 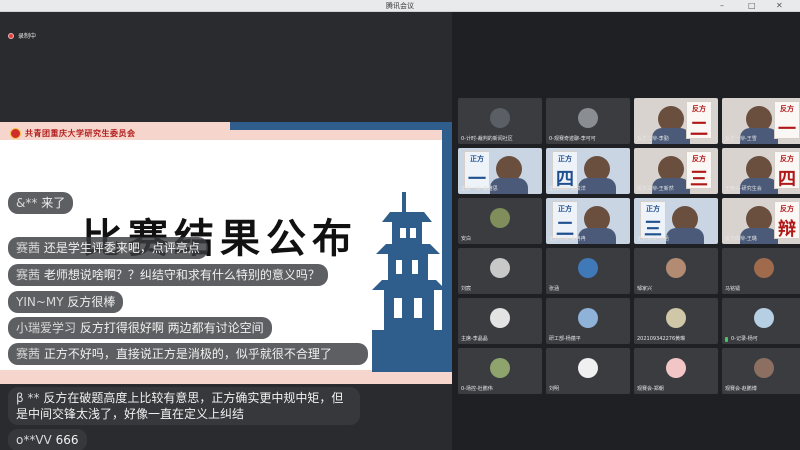 I want to click on participant-tile: 202109342276黄琳, so click(x=676, y=321).